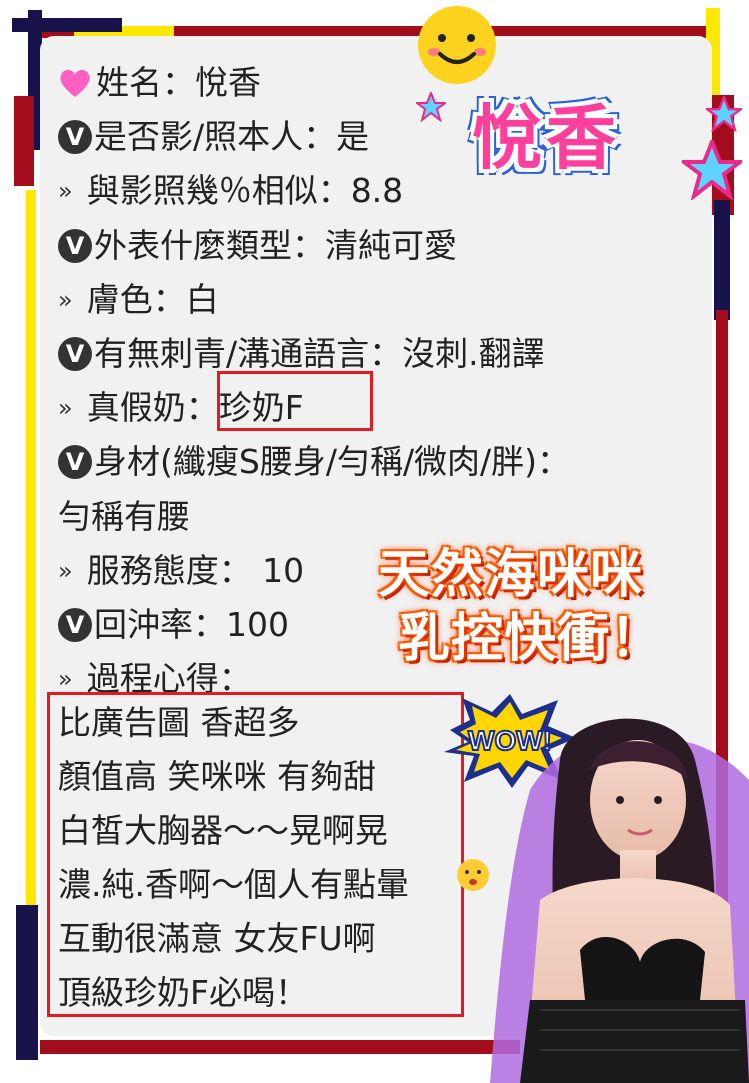 This screenshot has height=1083, width=749. What do you see at coordinates (295, 401) in the screenshot?
I see `highlight-box` at bounding box center [295, 401].